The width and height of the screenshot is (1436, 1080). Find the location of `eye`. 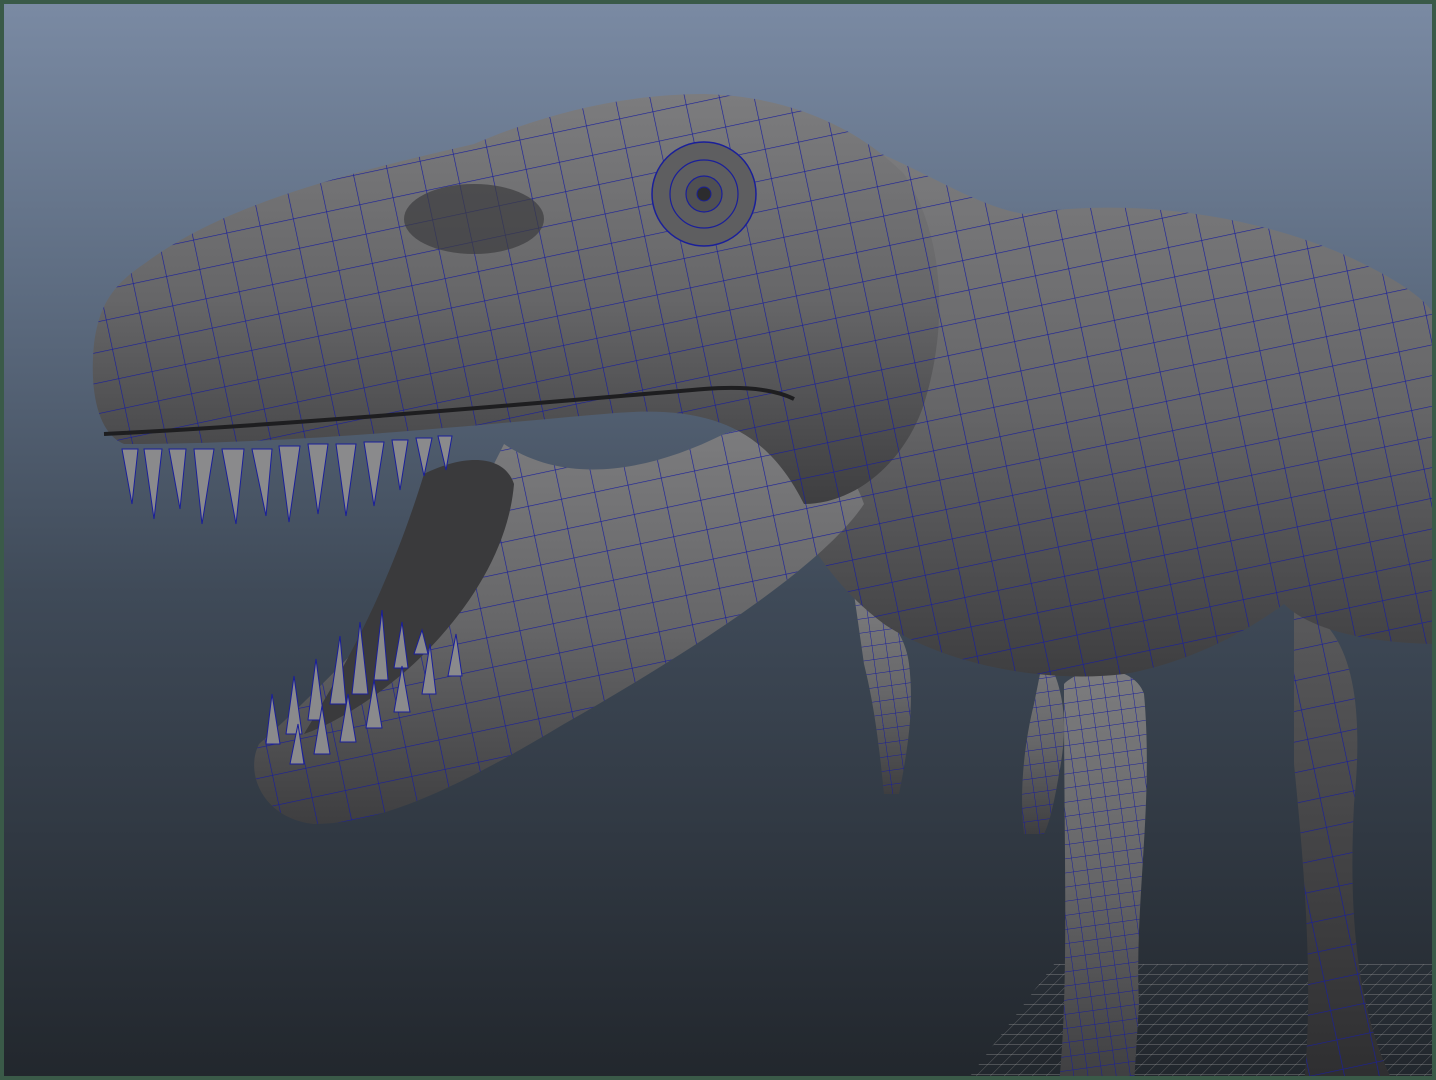

eye is located at coordinates (704, 194).